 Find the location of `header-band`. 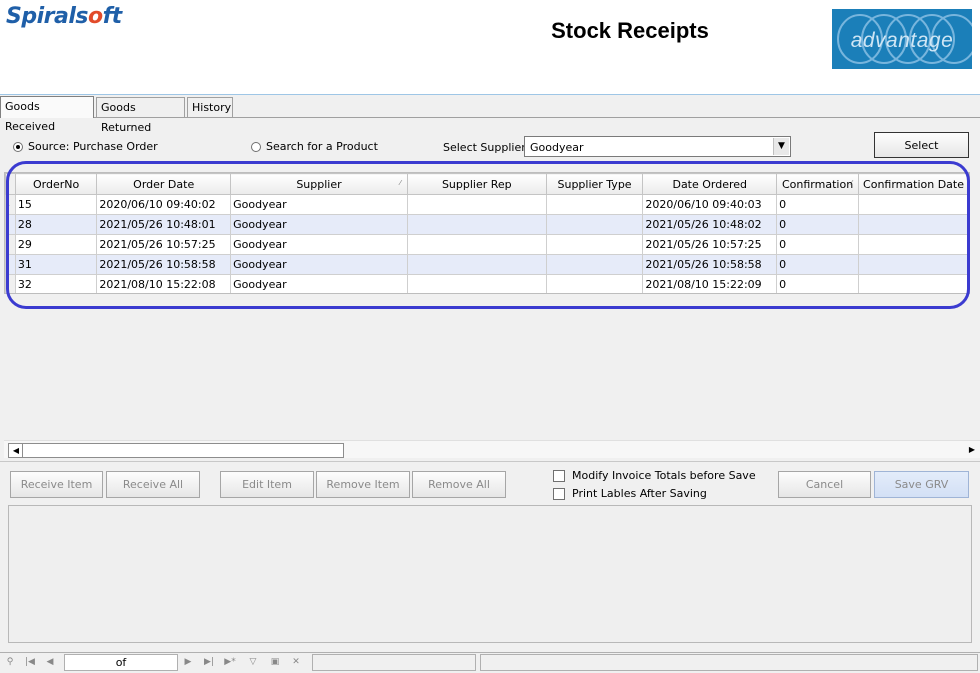

header-band is located at coordinates (490, 81).